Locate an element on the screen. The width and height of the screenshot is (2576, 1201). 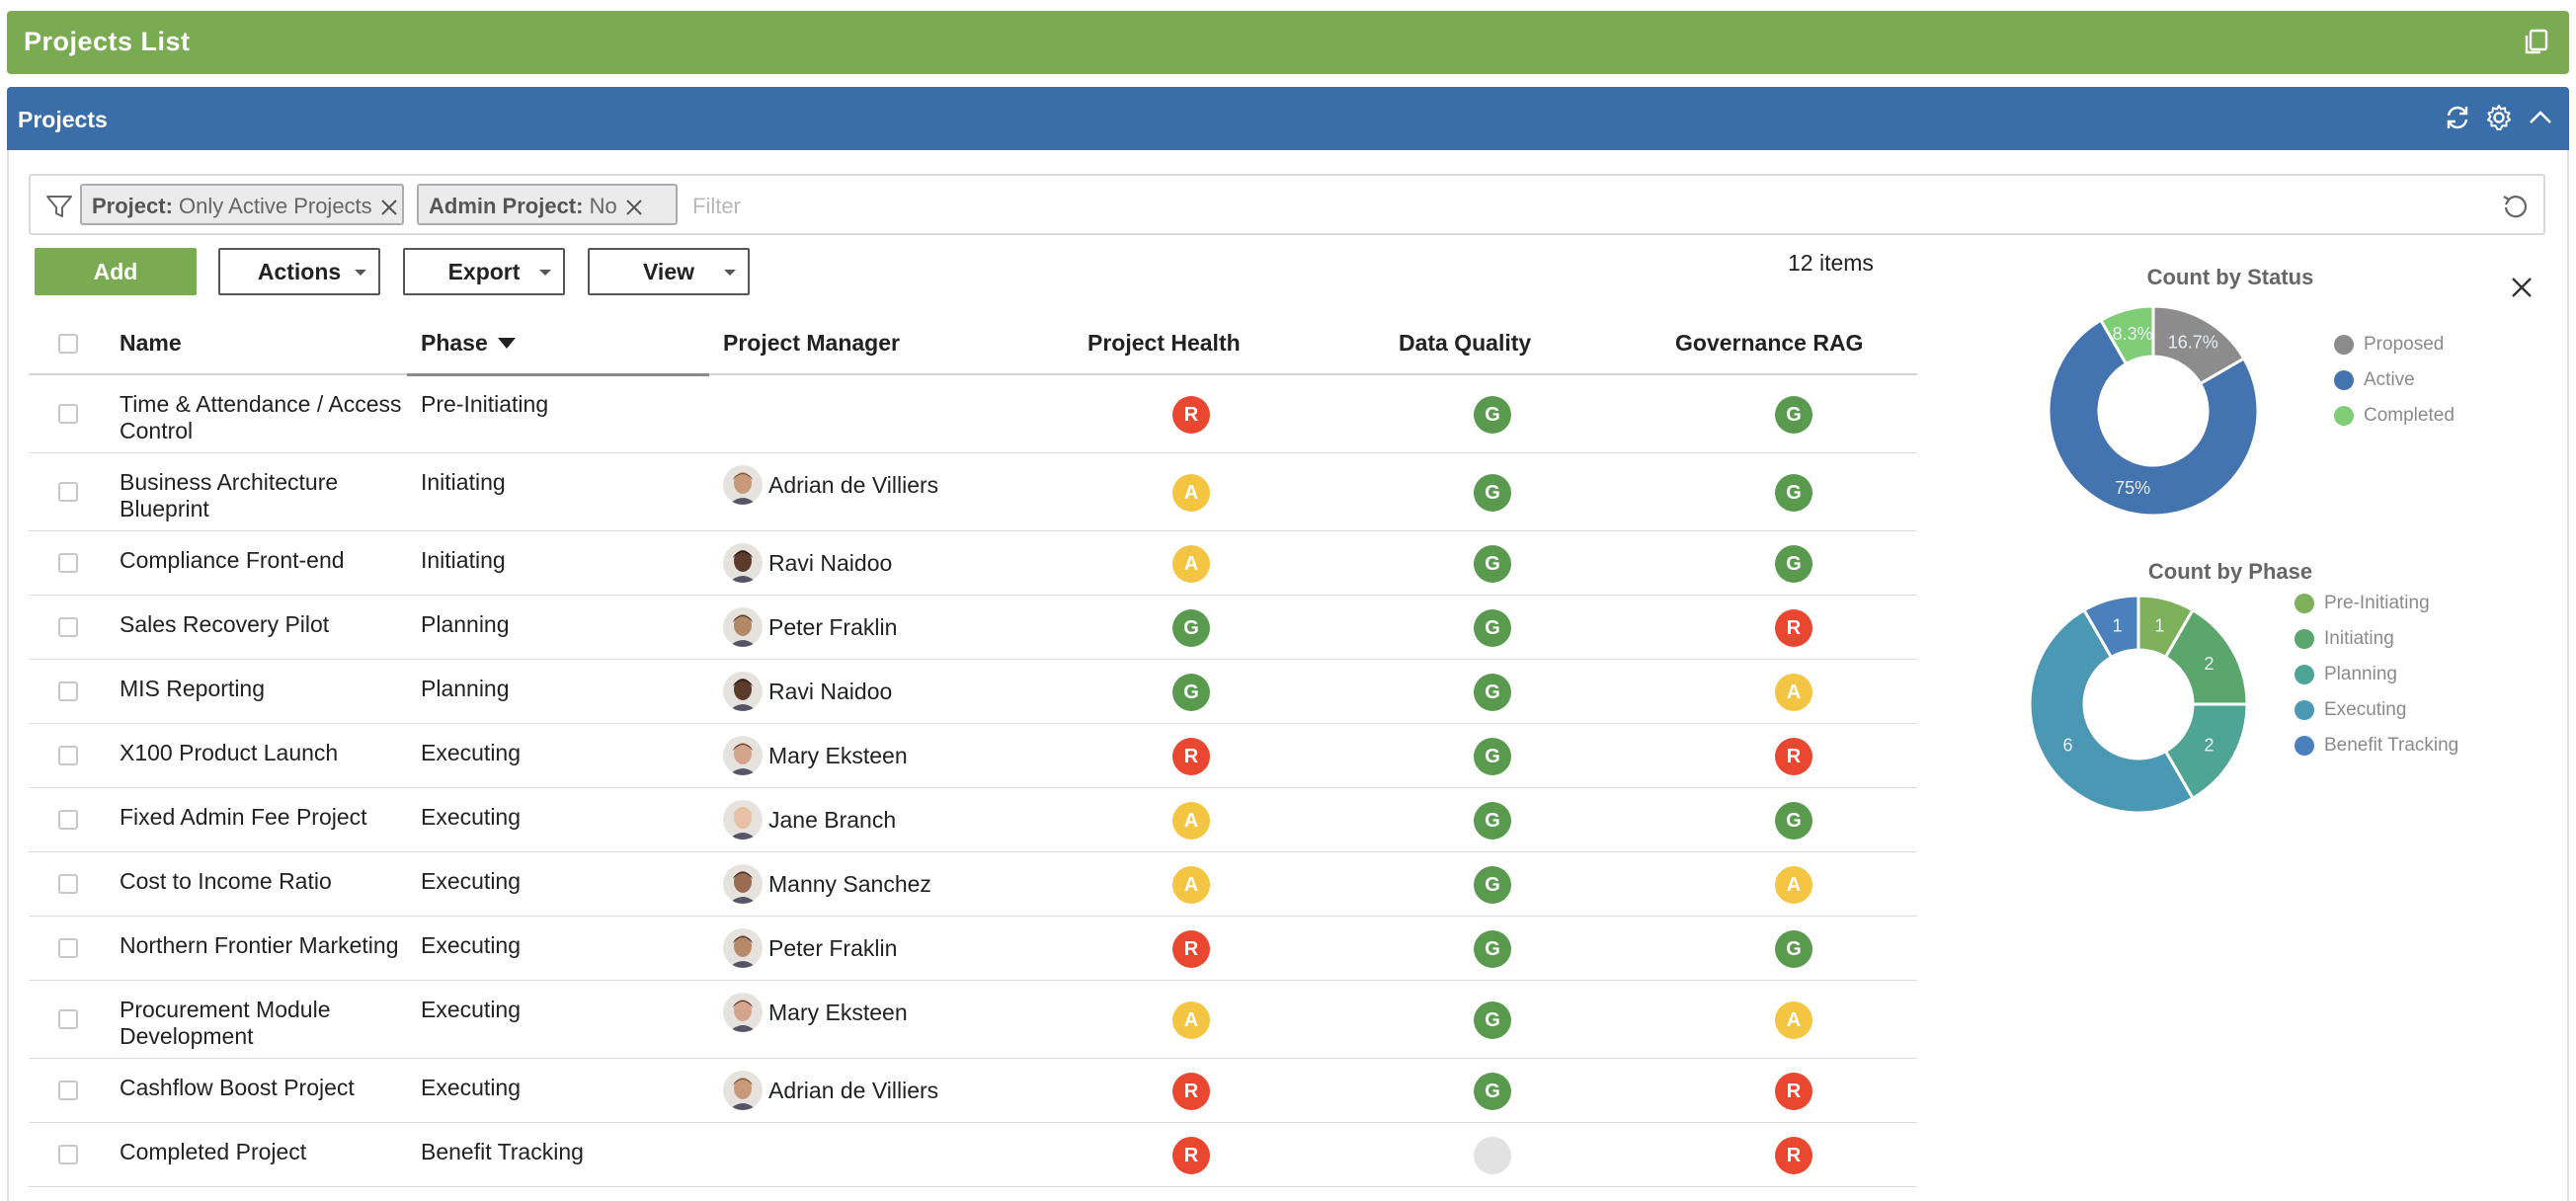
reset-icon is located at coordinates (2515, 209).